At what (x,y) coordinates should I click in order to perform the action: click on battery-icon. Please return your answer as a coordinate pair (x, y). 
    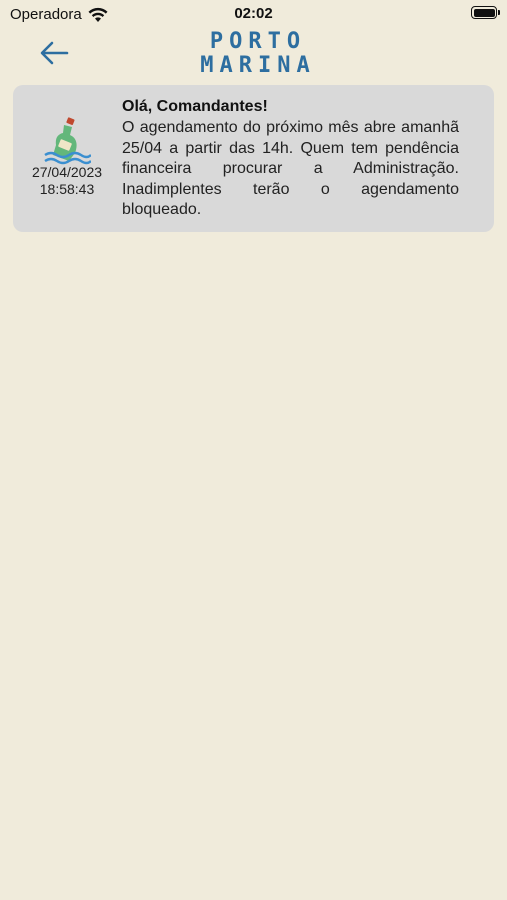
    Looking at the image, I should click on (485, 12).